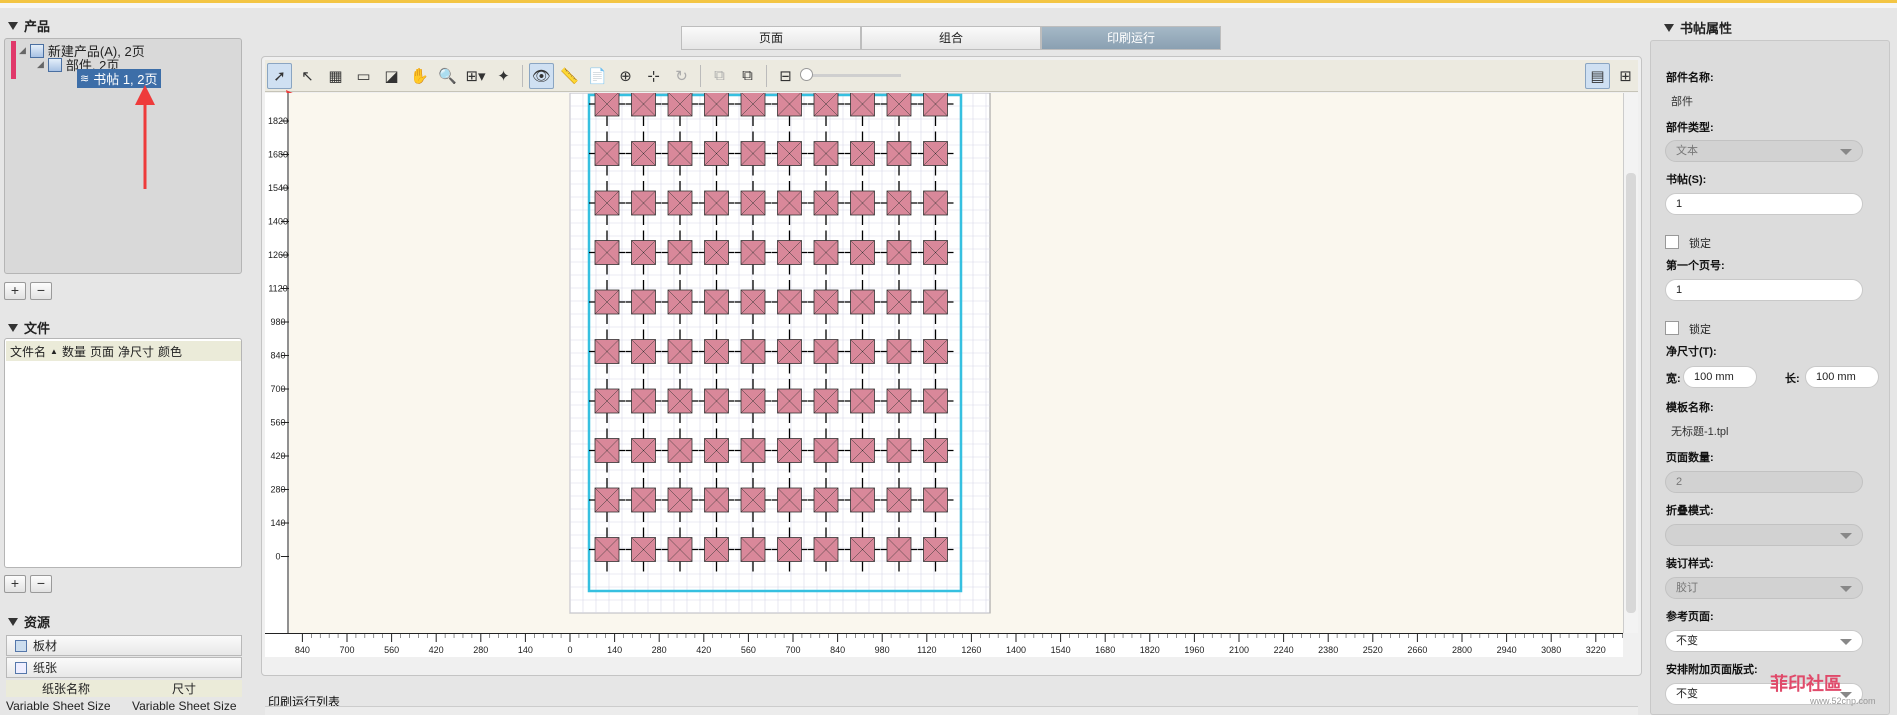  Describe the element at coordinates (1239, 650) in the screenshot. I see `h-ruler-label: 2100` at that location.